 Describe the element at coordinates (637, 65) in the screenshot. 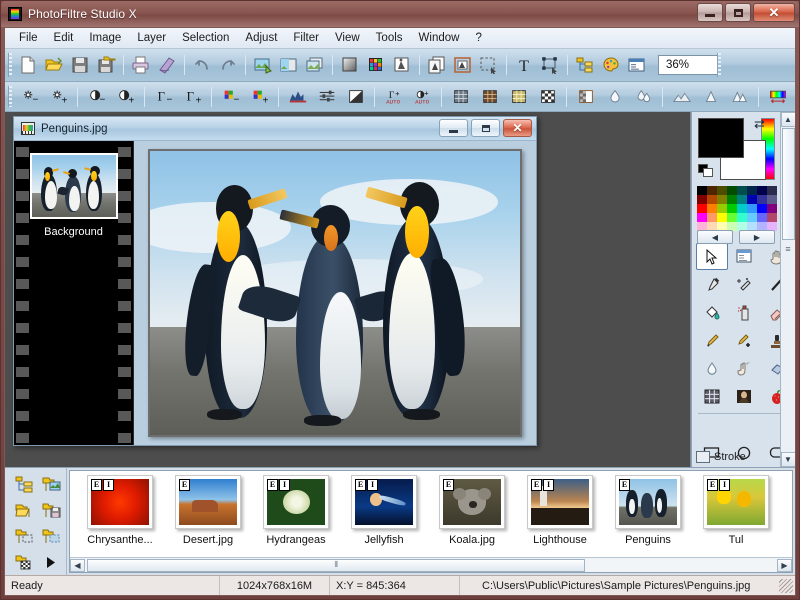

I see `preferences-button` at that location.